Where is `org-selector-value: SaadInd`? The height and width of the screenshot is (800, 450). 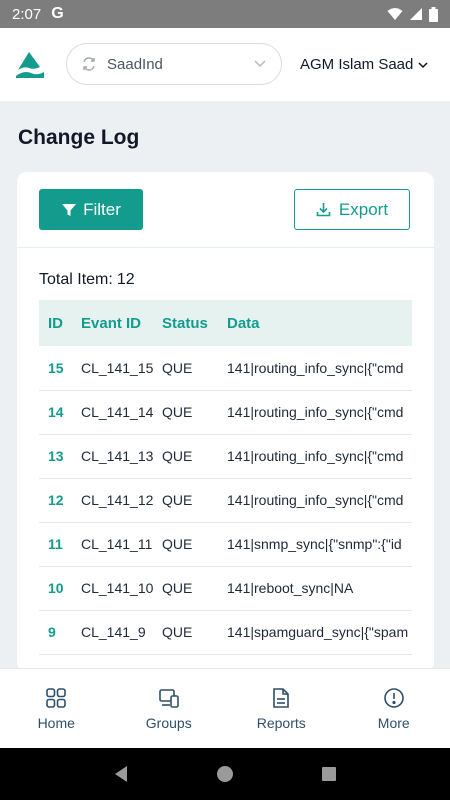
org-selector-value: SaadInd is located at coordinates (135, 64).